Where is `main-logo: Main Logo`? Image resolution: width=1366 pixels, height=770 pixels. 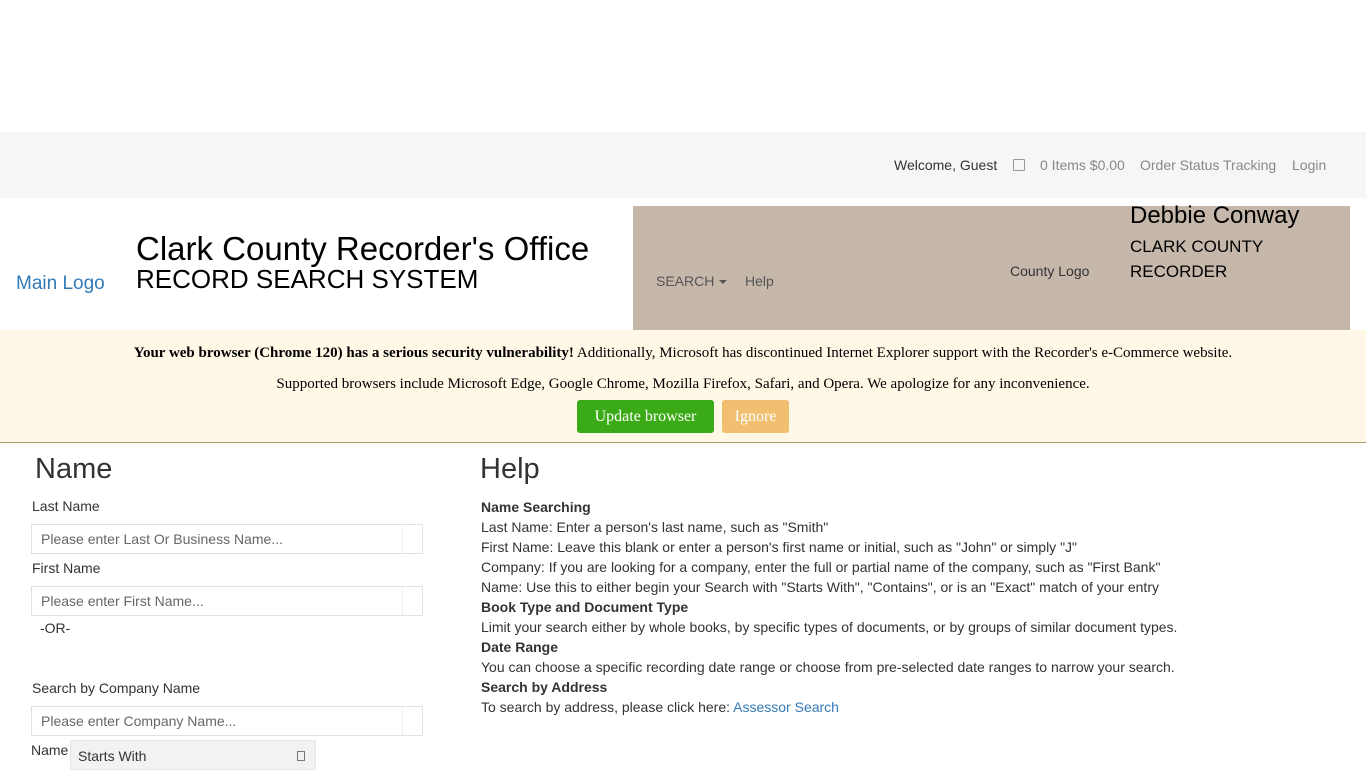 main-logo: Main Logo is located at coordinates (60, 284).